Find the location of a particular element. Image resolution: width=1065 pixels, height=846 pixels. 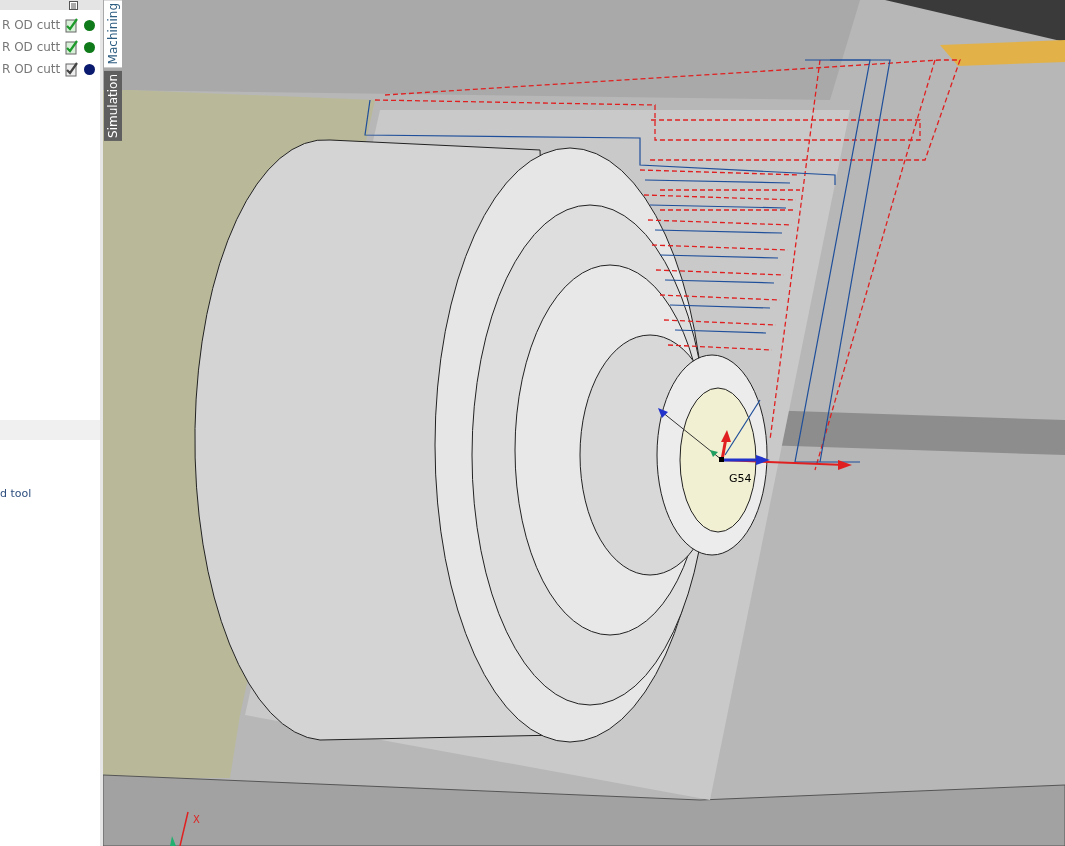

tool-link: d tool is located at coordinates (50, 493).